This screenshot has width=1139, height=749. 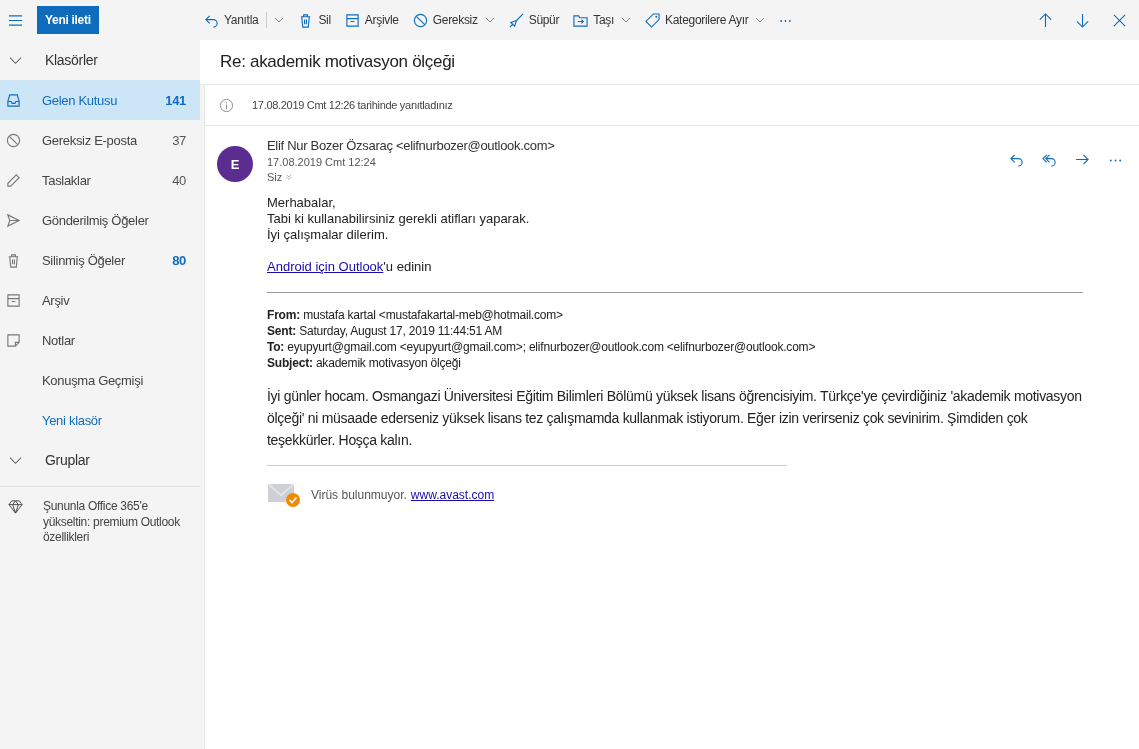 What do you see at coordinates (13, 180) in the screenshot?
I see `pencil-icon` at bounding box center [13, 180].